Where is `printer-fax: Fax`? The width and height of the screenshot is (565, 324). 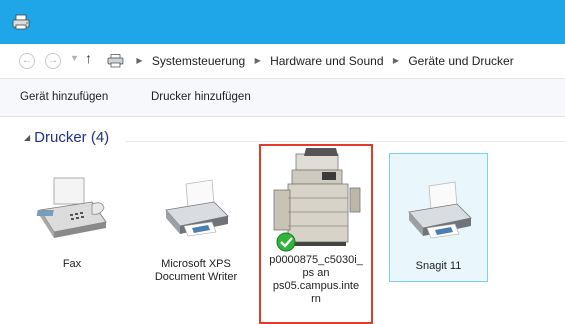
printer-fax: Fax is located at coordinates (72, 222).